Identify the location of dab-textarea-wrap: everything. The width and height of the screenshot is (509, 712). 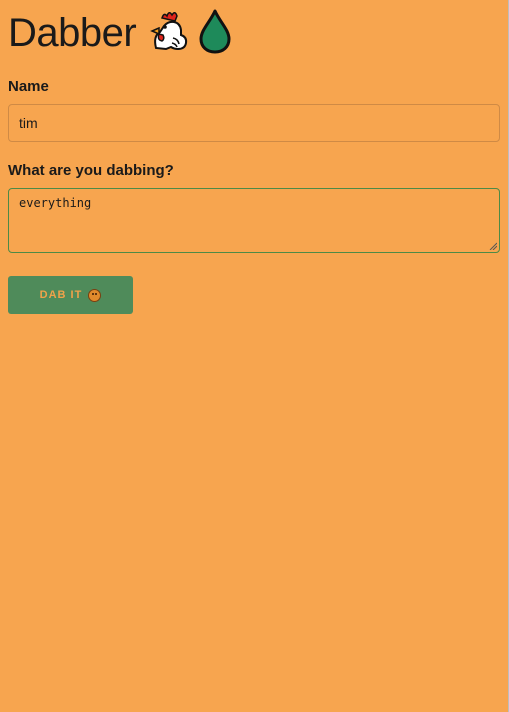
(254, 220).